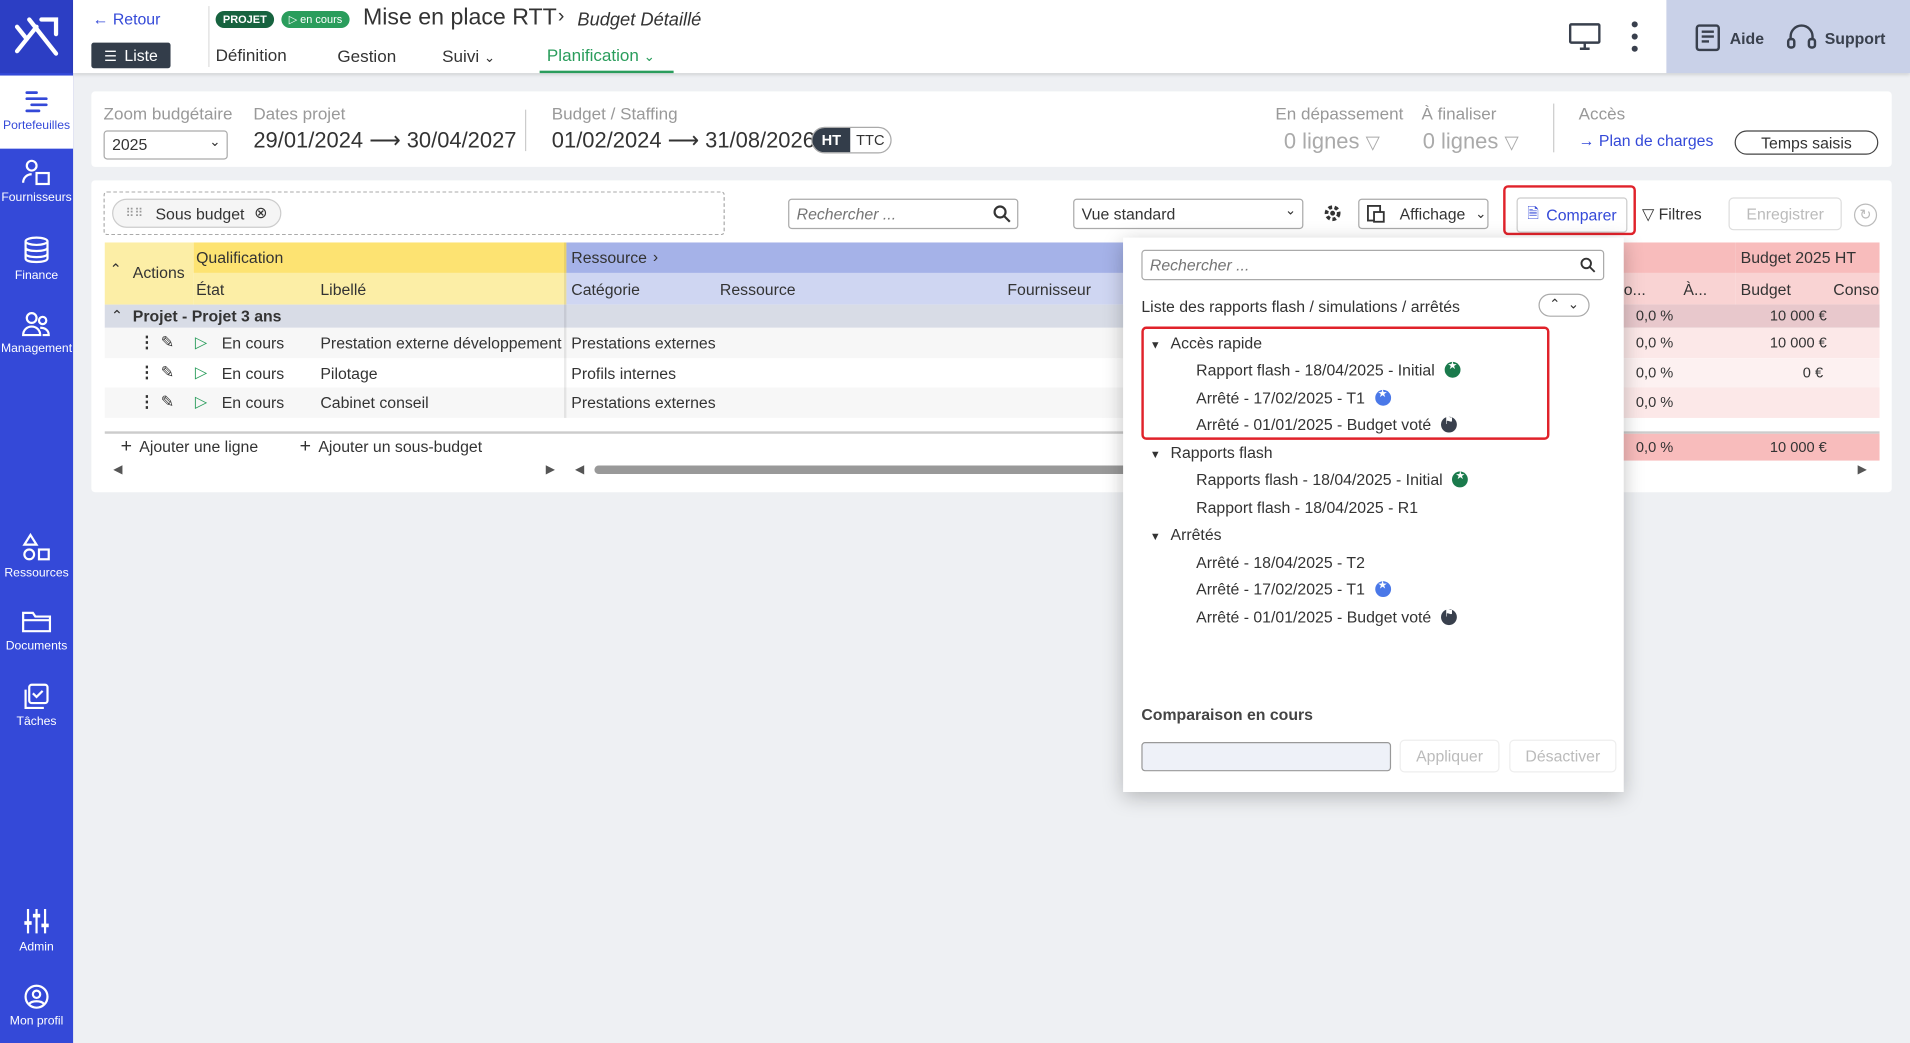 Image resolution: width=1910 pixels, height=1043 pixels. I want to click on list-item: Rapport flash - 18/04/2025 - R1, so click(1307, 507).